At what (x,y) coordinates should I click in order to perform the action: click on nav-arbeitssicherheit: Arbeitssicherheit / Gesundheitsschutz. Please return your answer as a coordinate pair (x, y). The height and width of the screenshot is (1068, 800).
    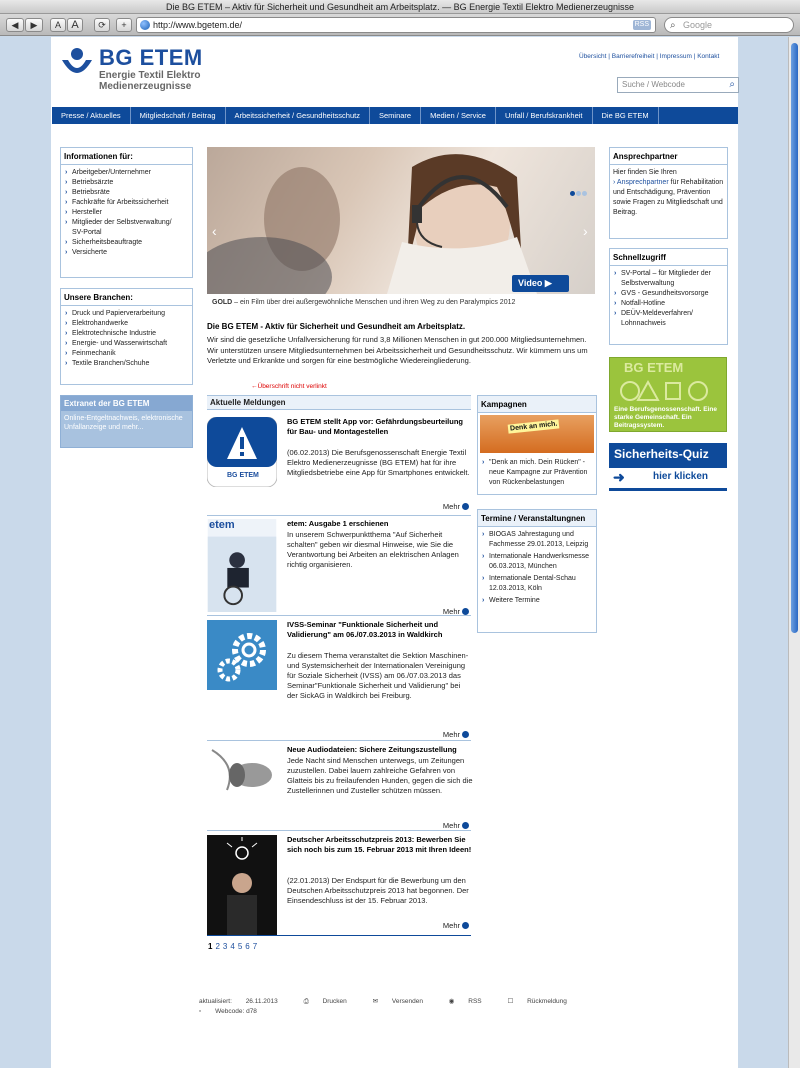
    Looking at the image, I should click on (298, 115).